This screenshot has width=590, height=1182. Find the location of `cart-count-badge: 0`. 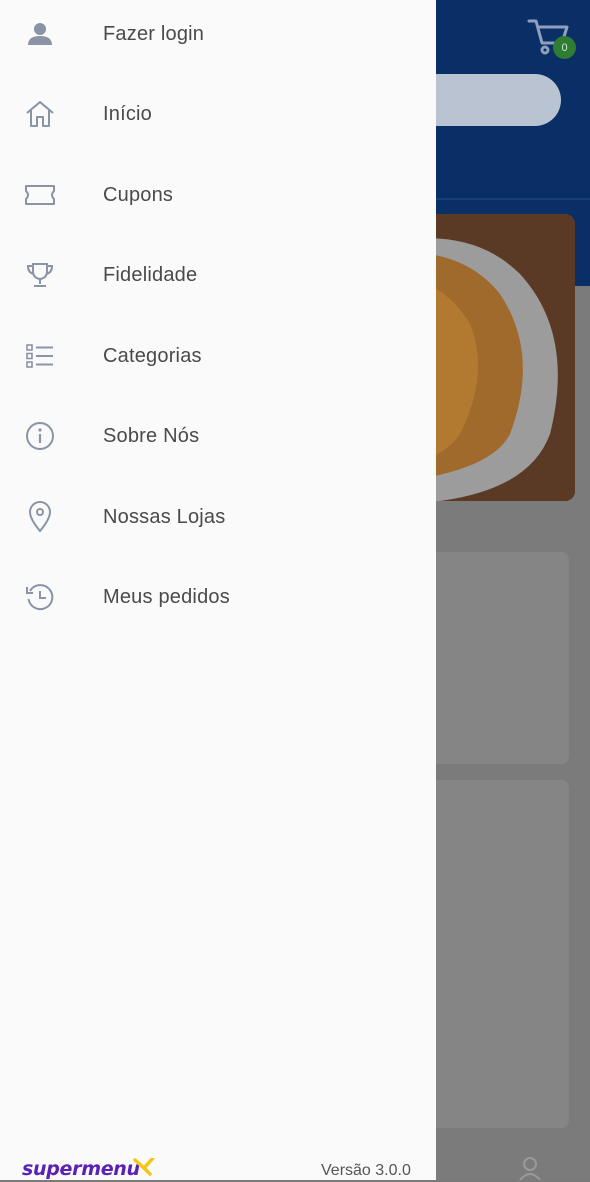

cart-count-badge: 0 is located at coordinates (564, 47).